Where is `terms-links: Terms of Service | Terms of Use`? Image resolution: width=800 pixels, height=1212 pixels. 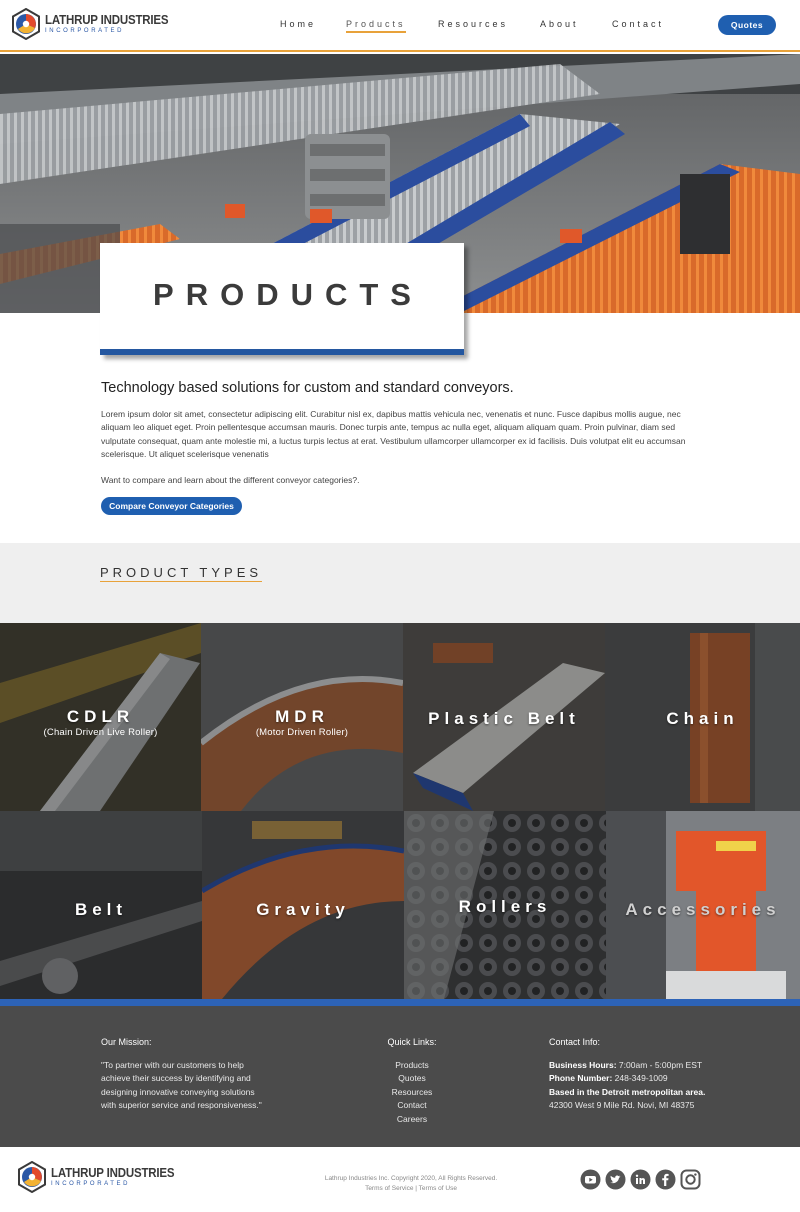
terms-links: Terms of Service | Terms of Use is located at coordinates (411, 1189).